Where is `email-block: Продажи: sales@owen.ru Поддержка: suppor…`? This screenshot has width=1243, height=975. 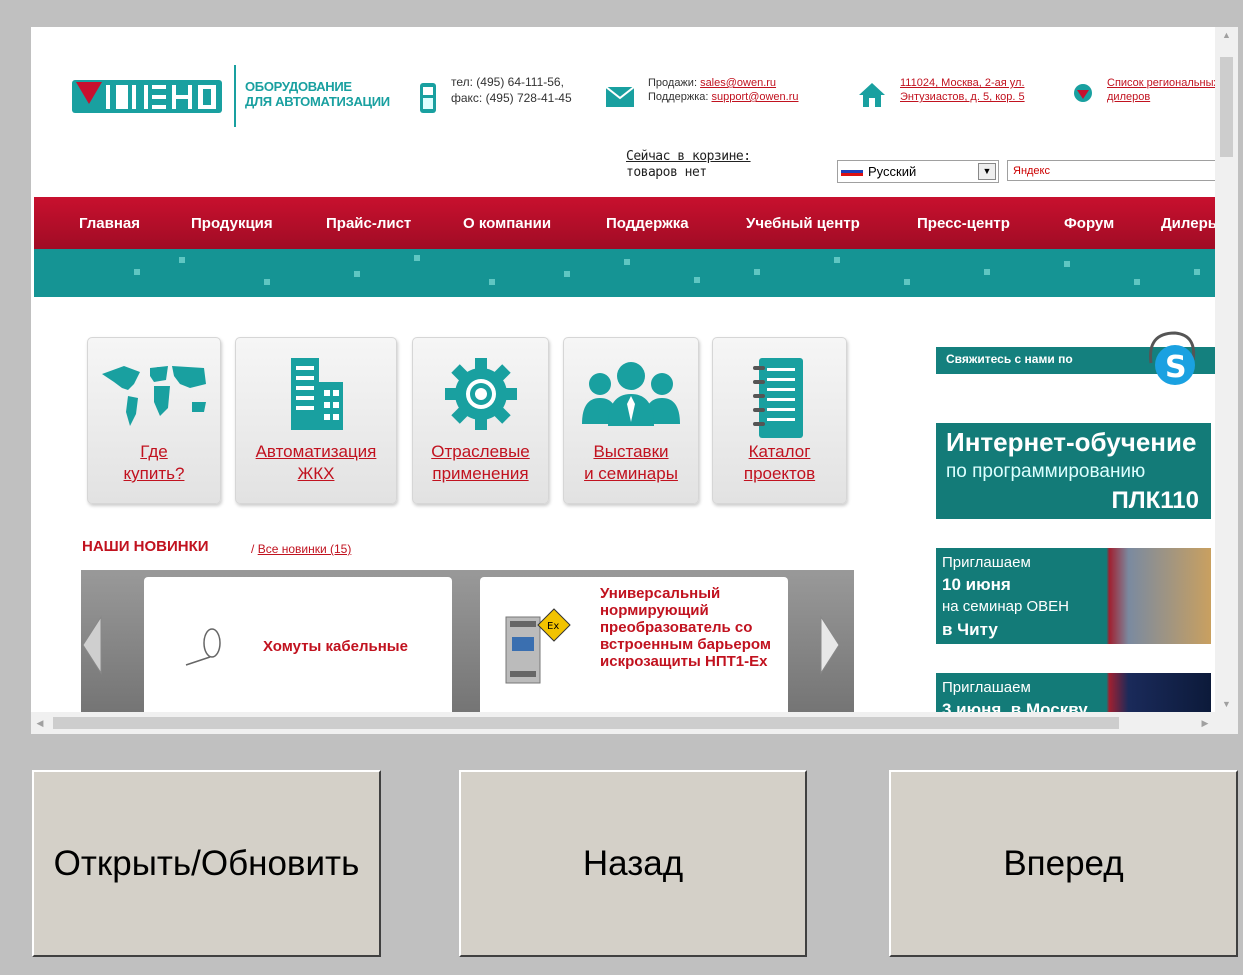
email-block: Продажи: sales@owen.ru Поддержка: suppor… is located at coordinates (723, 90).